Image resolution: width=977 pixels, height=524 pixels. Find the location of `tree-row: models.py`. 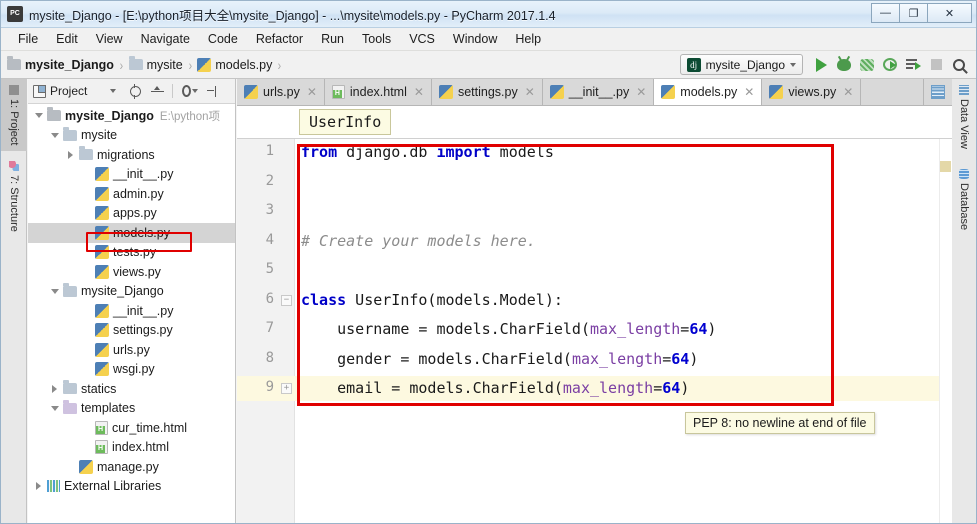

tree-row: models.py is located at coordinates (131, 233).